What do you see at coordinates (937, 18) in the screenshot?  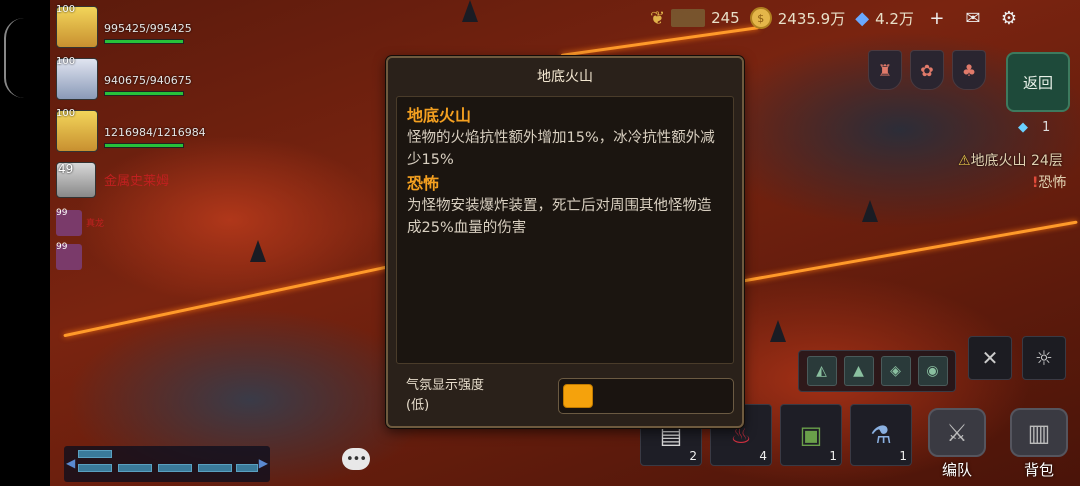 I see `add-gems-icon: +` at bounding box center [937, 18].